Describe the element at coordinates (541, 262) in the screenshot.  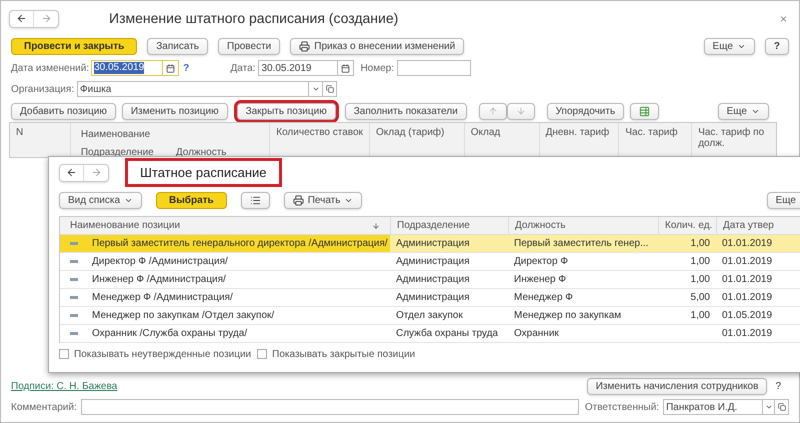
I see `table-cell-text: Директор Ф` at that location.